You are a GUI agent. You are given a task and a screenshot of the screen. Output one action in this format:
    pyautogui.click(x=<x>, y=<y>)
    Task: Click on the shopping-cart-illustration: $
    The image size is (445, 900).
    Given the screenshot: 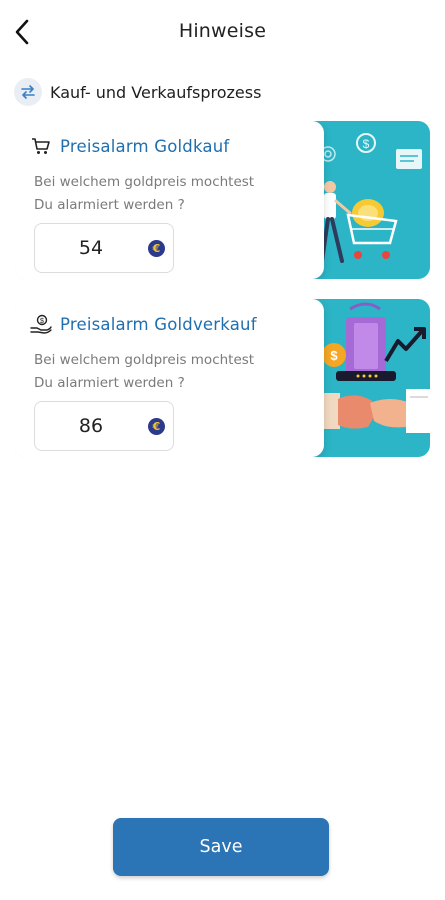 What is the action you would take?
    pyautogui.click(x=370, y=200)
    